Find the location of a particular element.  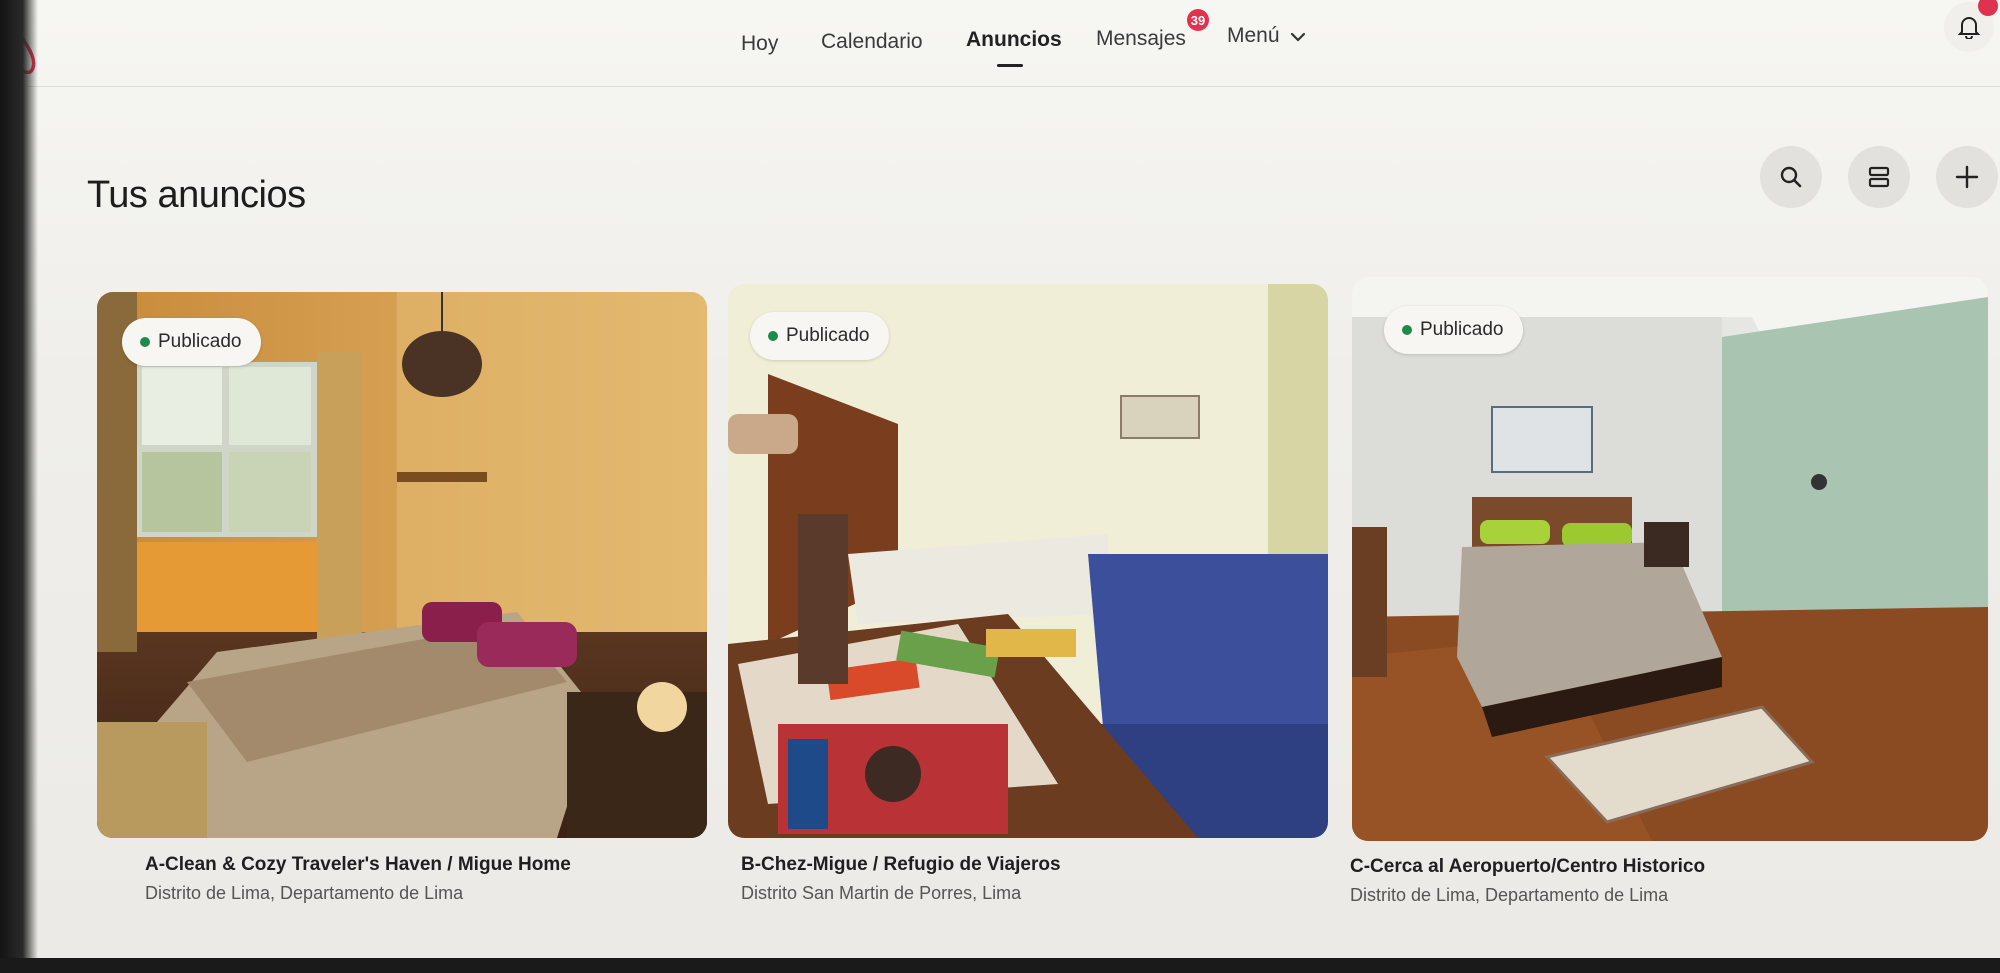

view-toggle-button is located at coordinates (1879, 177).